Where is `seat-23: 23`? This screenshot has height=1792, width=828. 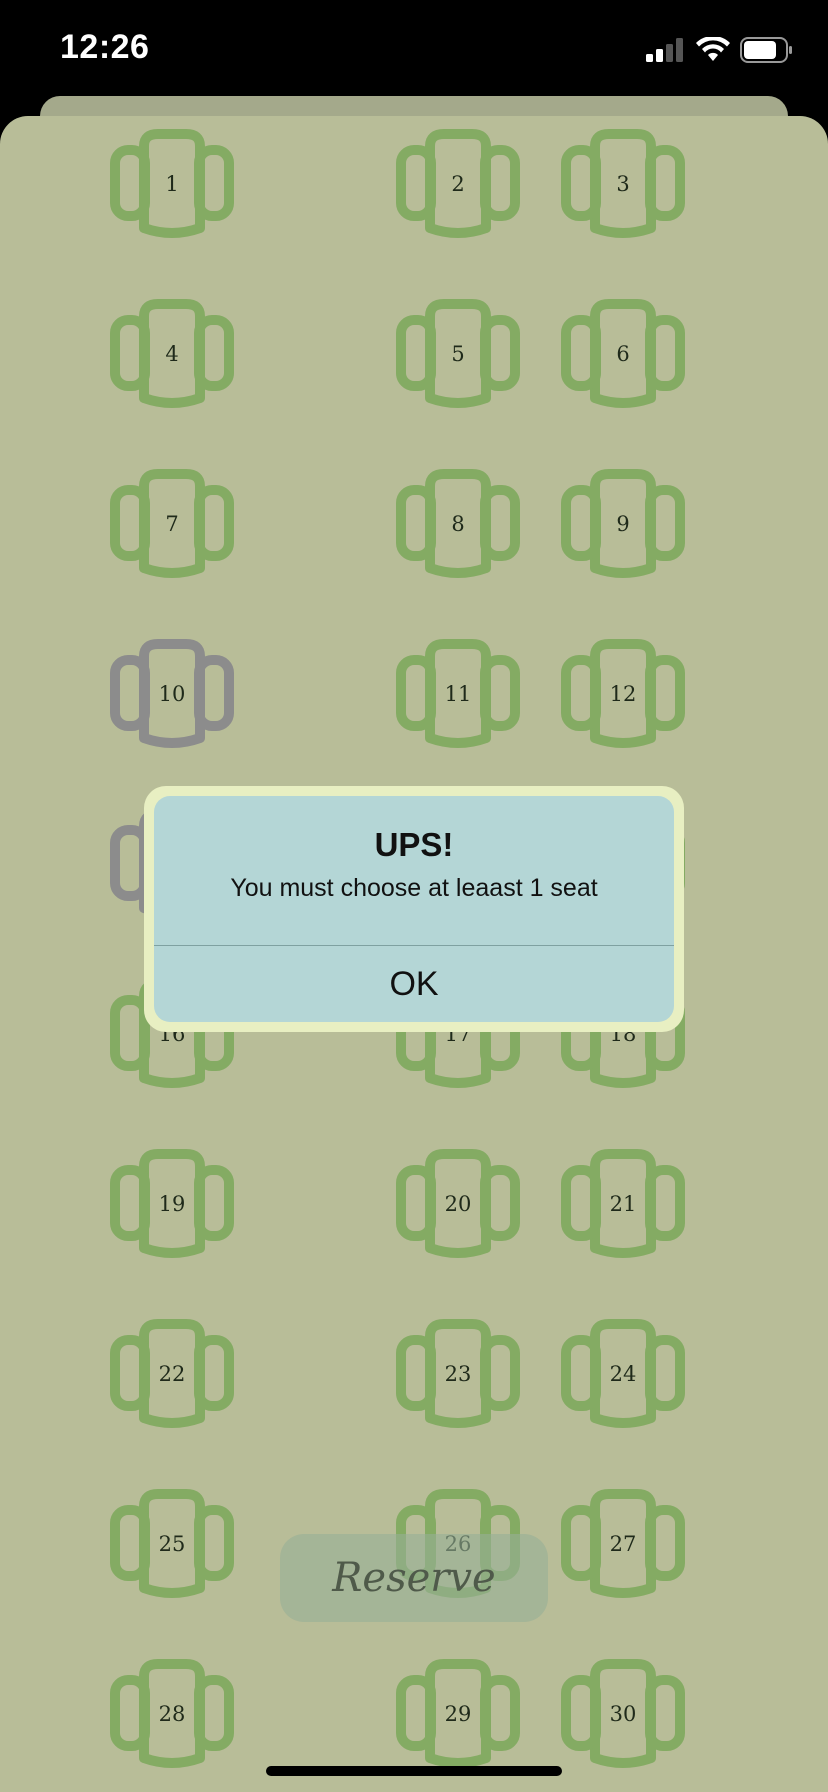
seat-23: 23 is located at coordinates (458, 1374).